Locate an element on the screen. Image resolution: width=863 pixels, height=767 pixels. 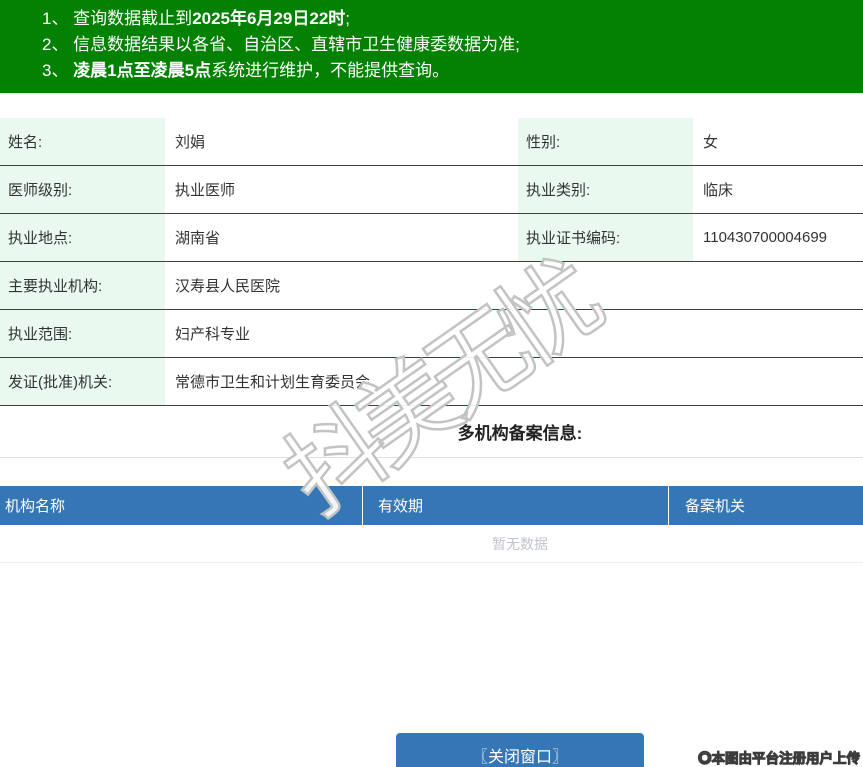
value-practice-category: 临床 is located at coordinates (778, 189).